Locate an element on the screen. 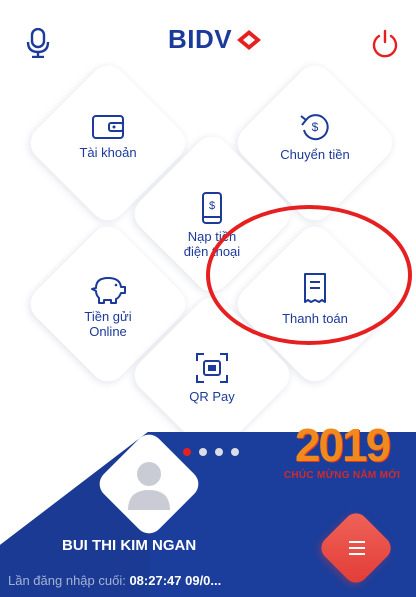  menu-item-nap-tien-dien-thoai: $ Nạp tiền điện thoại is located at coordinates (212, 225).